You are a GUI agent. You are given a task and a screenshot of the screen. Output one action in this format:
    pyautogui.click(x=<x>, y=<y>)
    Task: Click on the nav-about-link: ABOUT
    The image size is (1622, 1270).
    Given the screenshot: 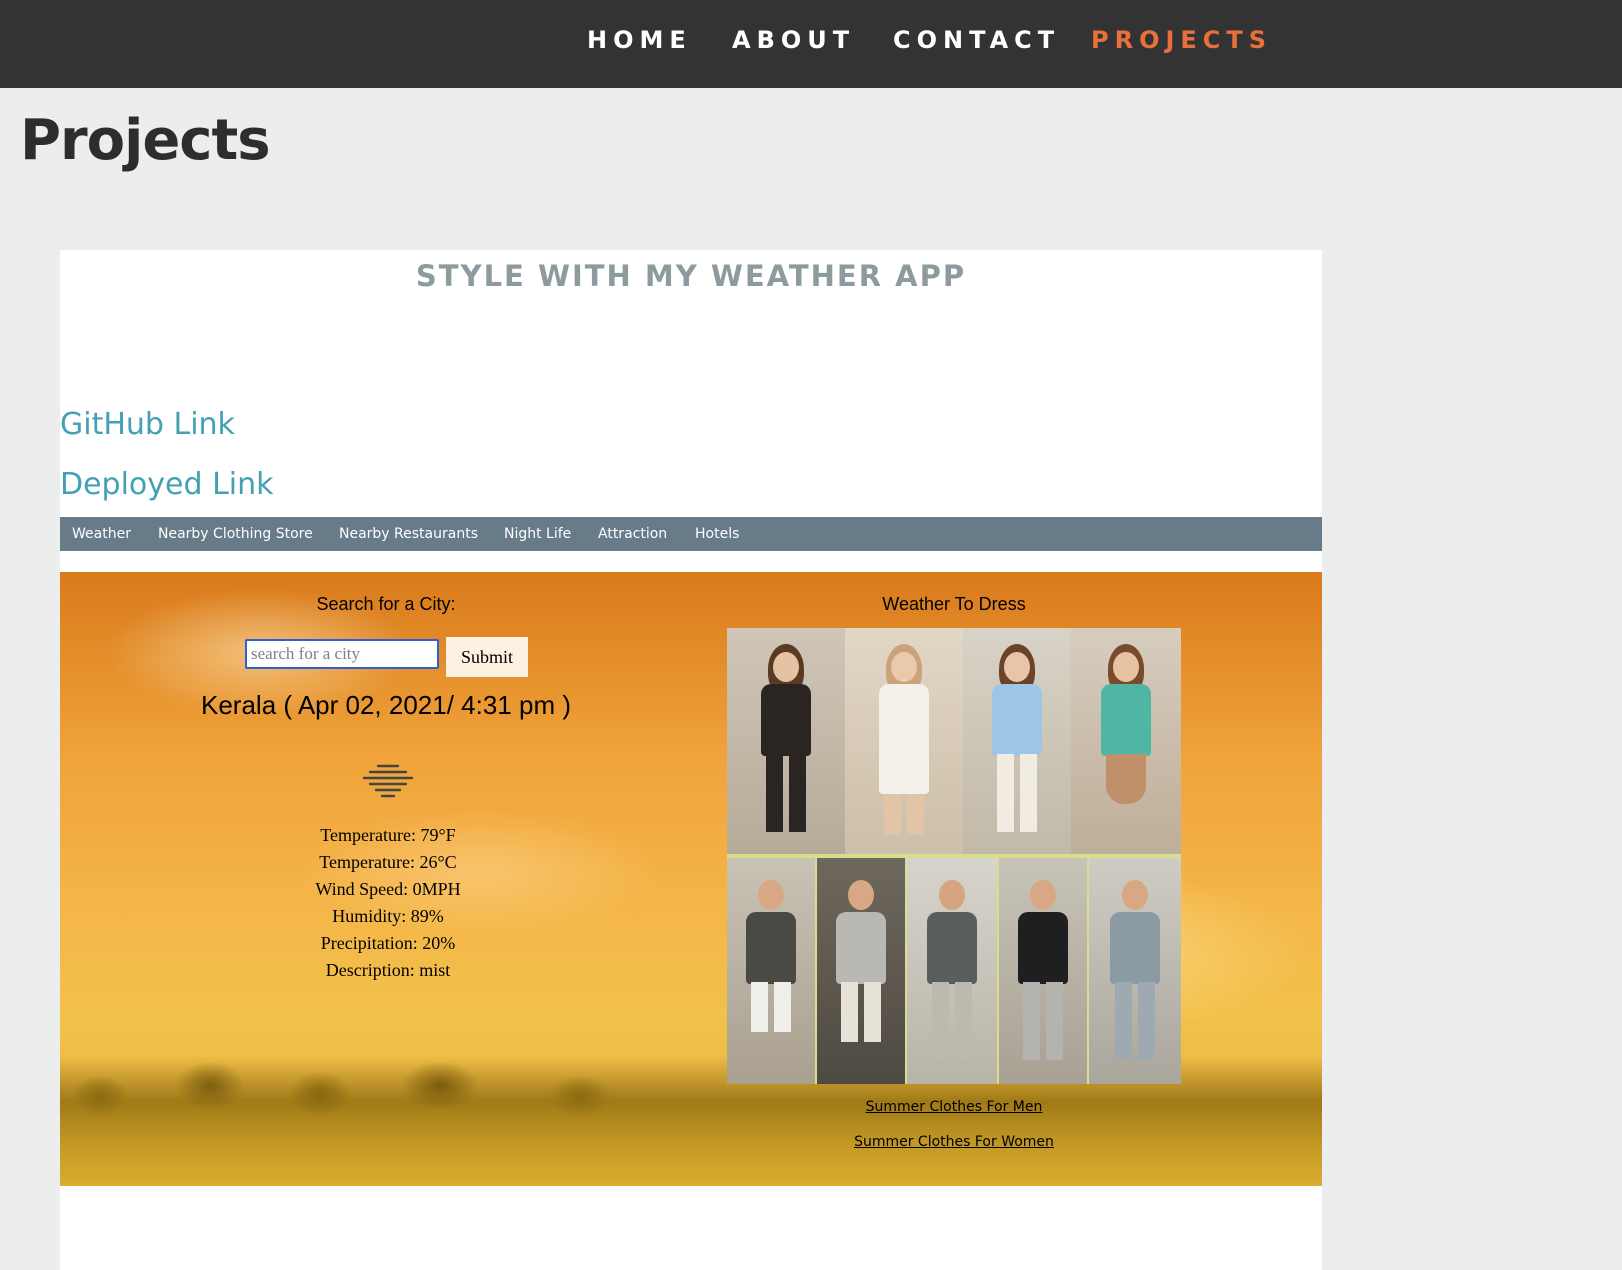 What is the action you would take?
    pyautogui.click(x=793, y=40)
    